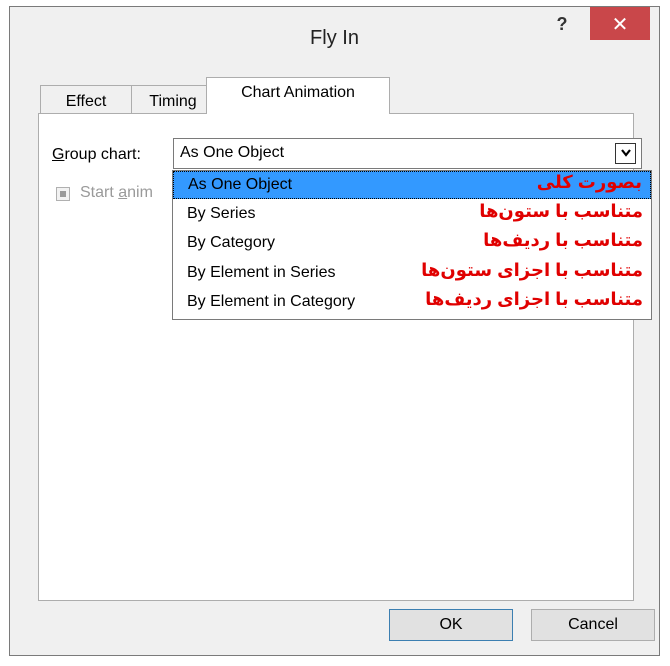 The image size is (670, 666). What do you see at coordinates (58, 154) in the screenshot?
I see `group-chart-accel: G` at bounding box center [58, 154].